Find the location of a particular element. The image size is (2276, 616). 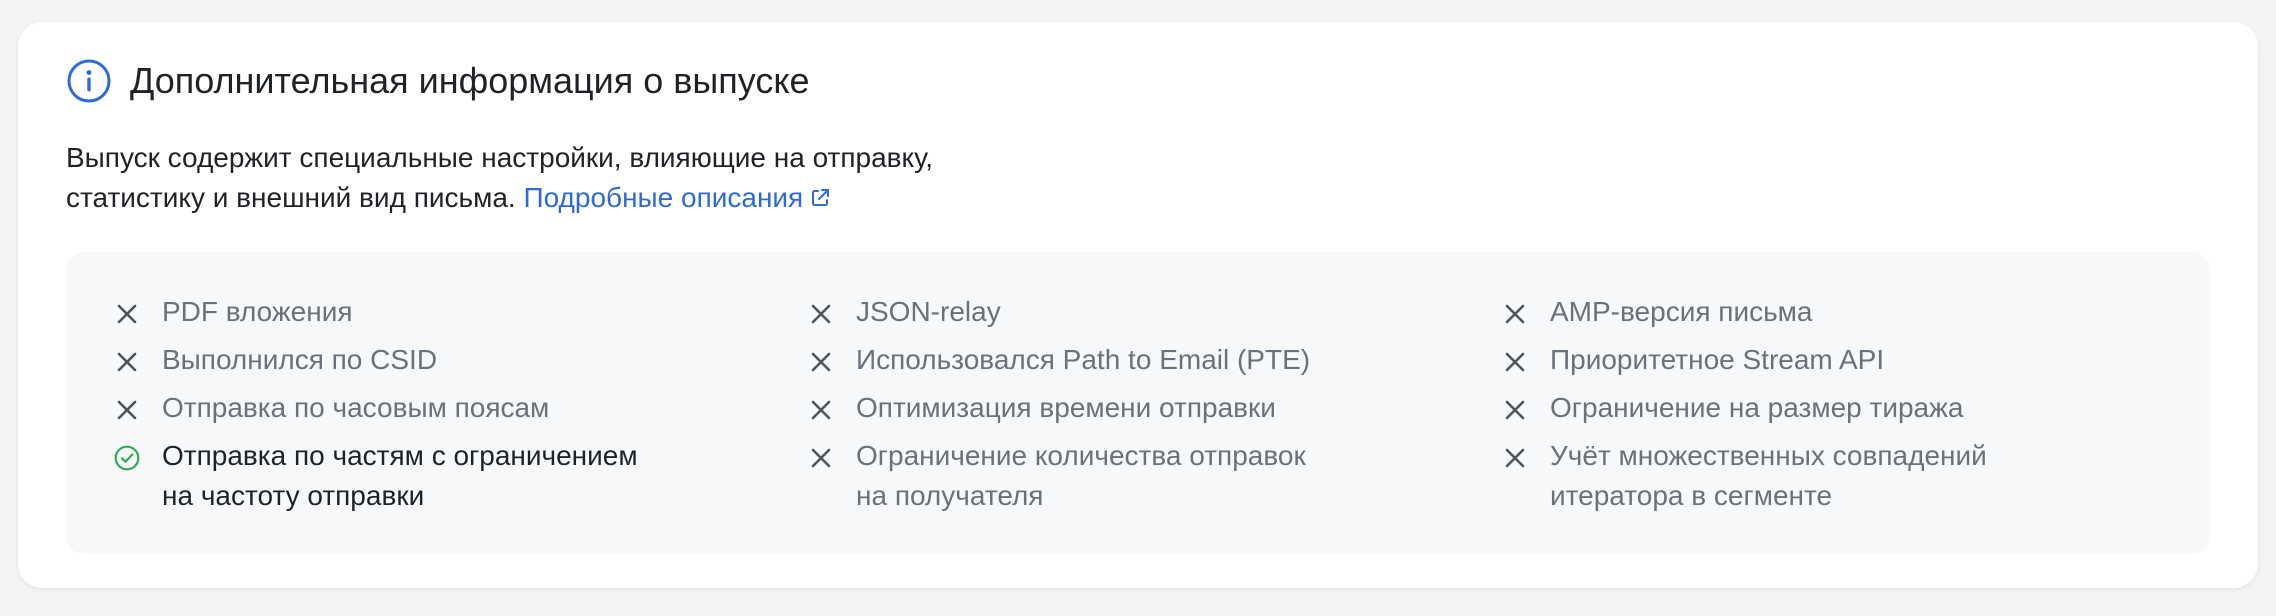

feature-item: Оптимизация времени отправки is located at coordinates (1118, 408).